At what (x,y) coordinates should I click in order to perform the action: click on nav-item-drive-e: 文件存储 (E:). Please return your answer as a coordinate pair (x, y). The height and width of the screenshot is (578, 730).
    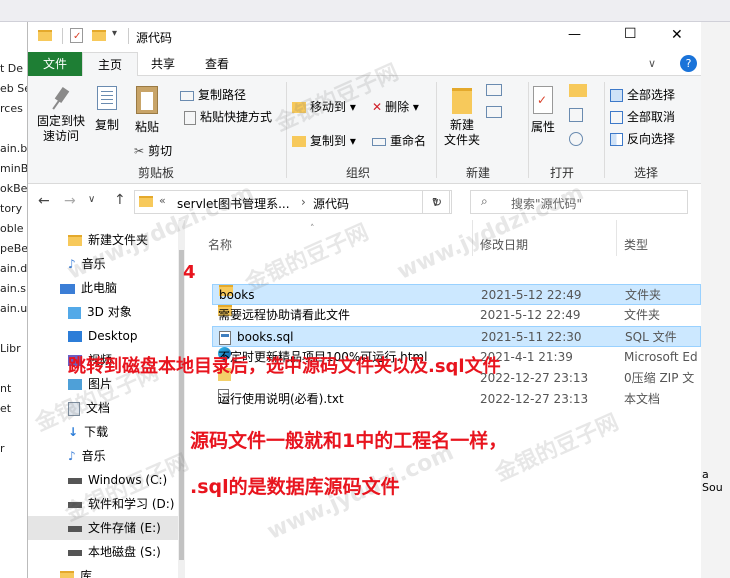
    Looking at the image, I should click on (106, 528).